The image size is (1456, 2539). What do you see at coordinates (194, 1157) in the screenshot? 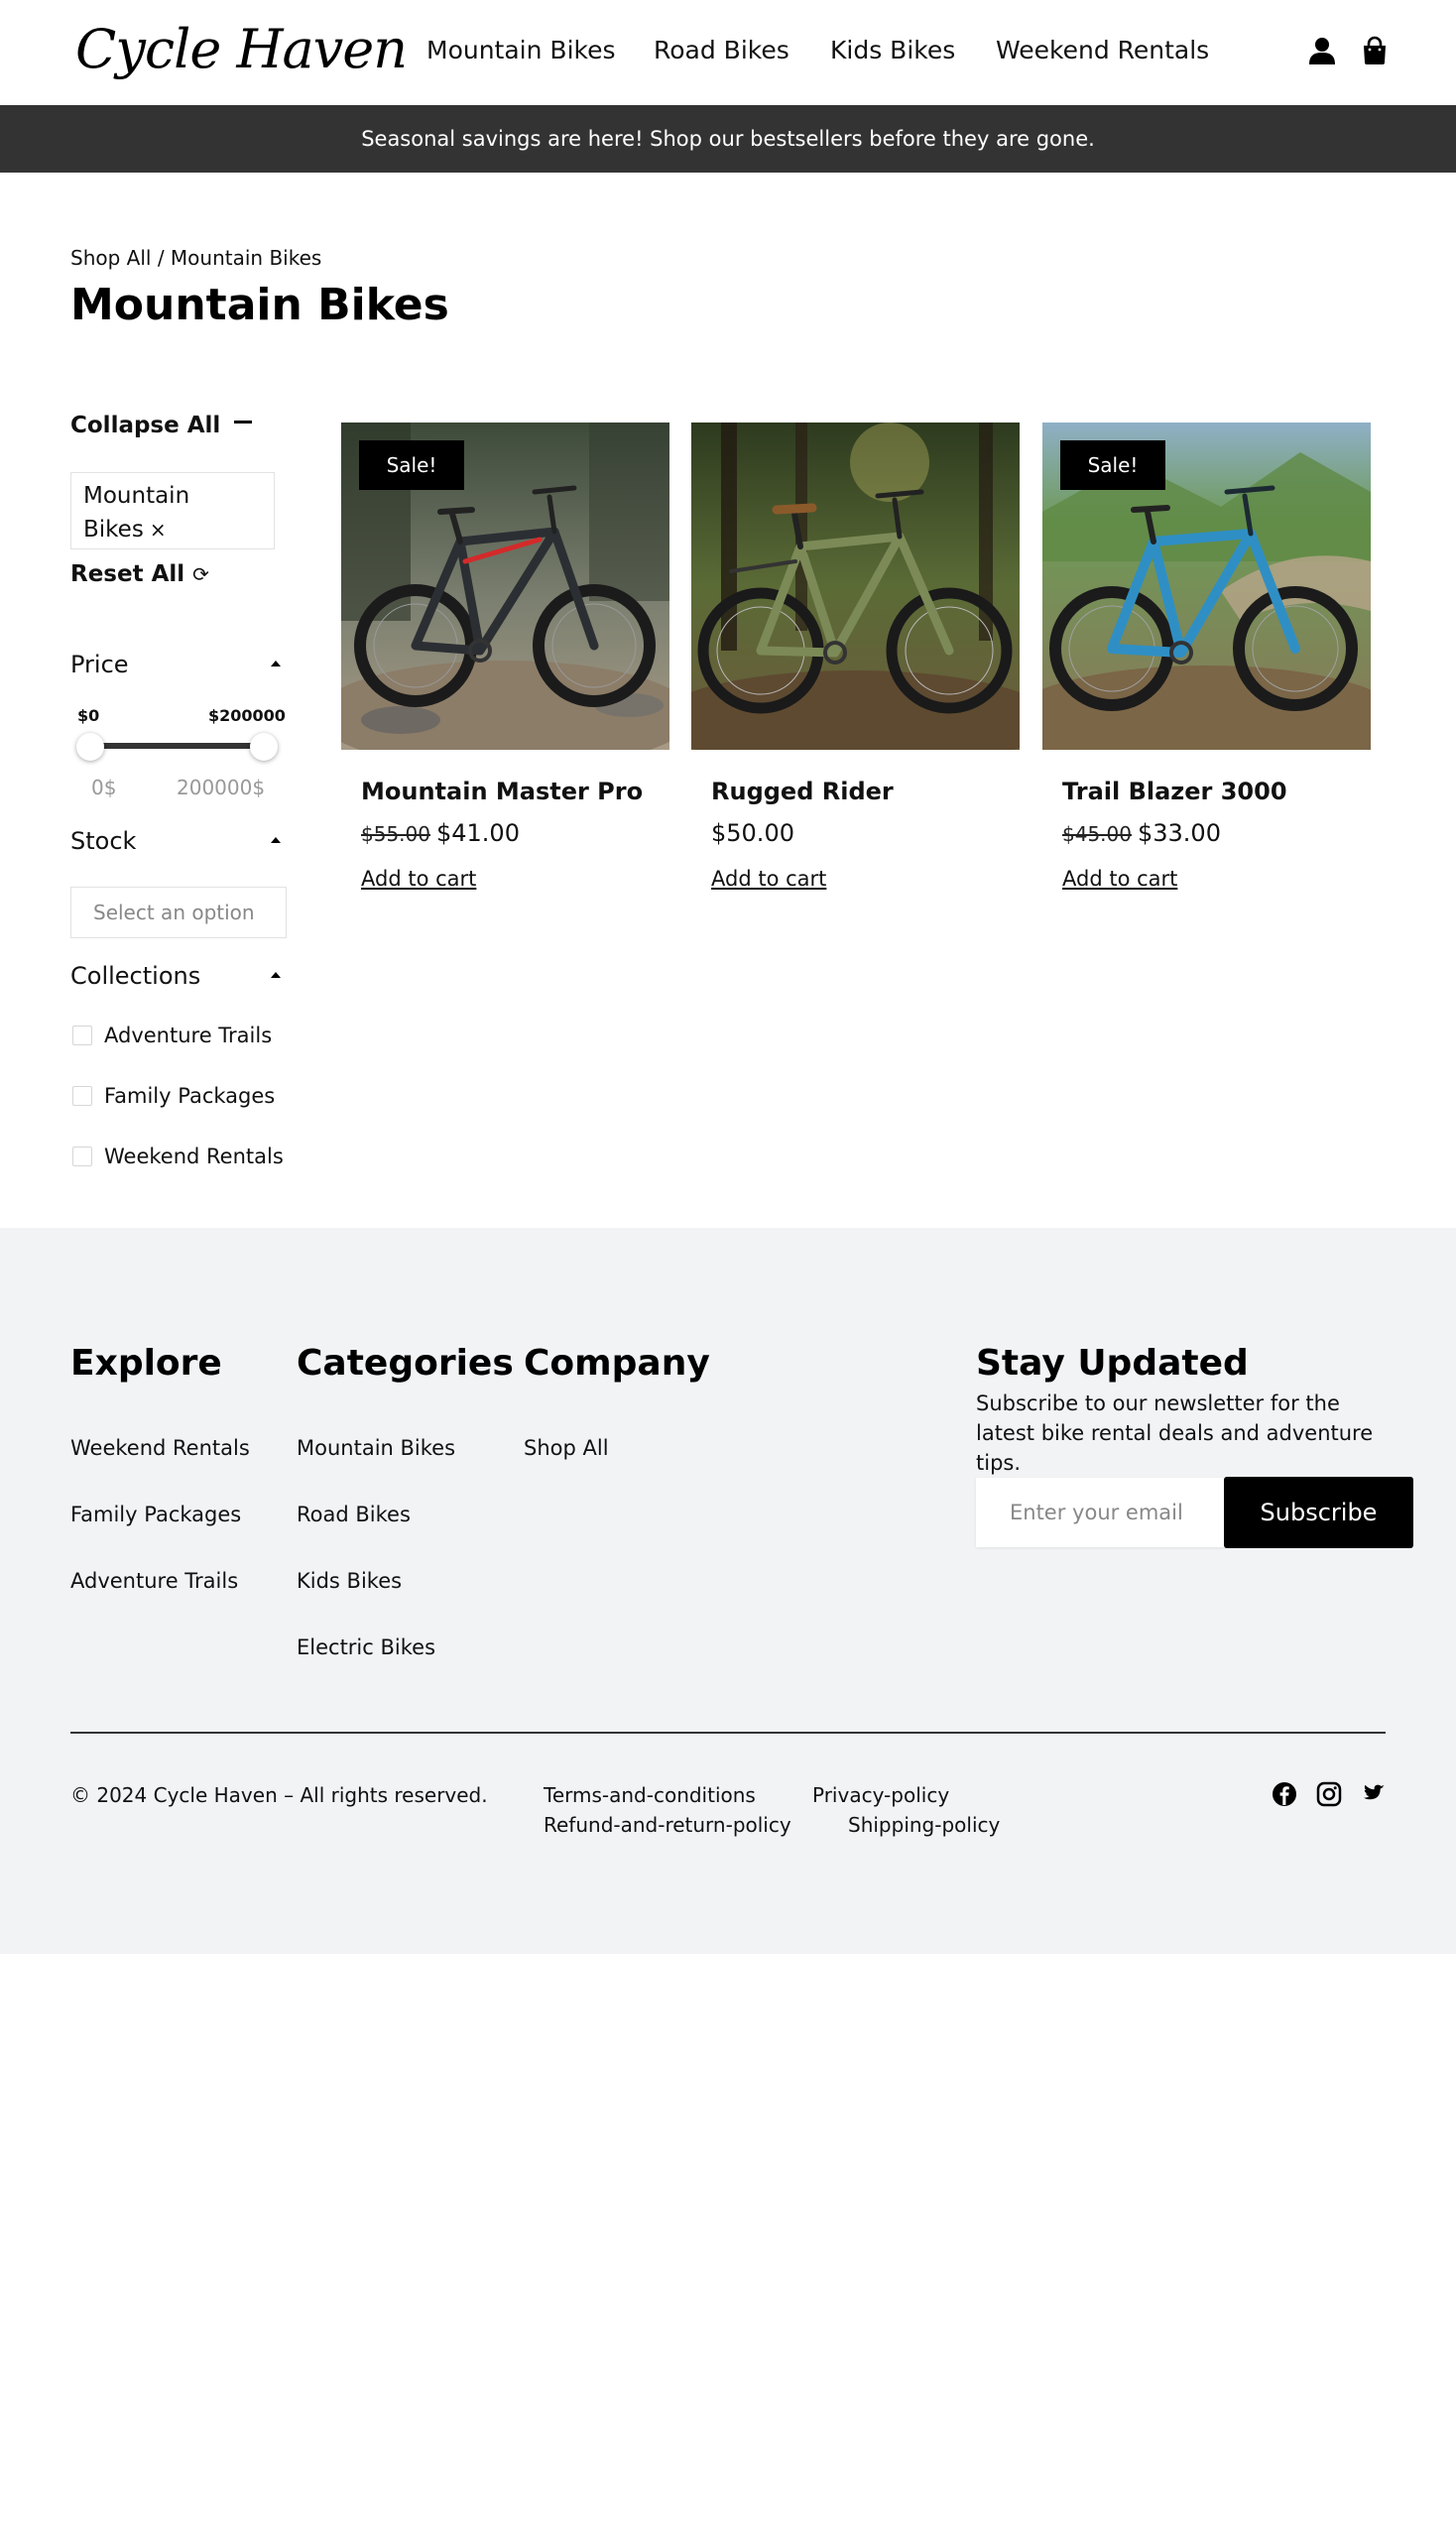
I see `collection-option-label: Weekend Rentals` at bounding box center [194, 1157].